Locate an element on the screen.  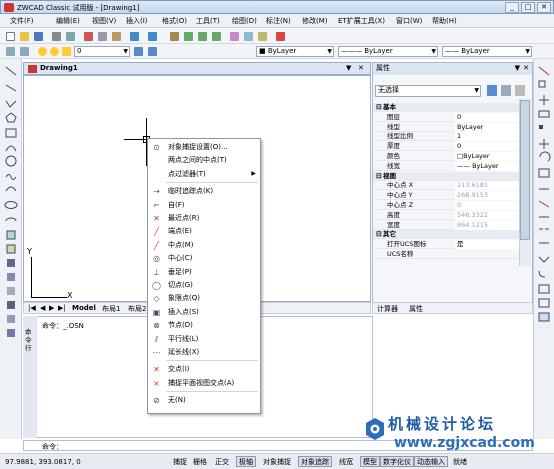
document-tab: Drawing1 ▼ ✕ is located at coordinates (197, 68).